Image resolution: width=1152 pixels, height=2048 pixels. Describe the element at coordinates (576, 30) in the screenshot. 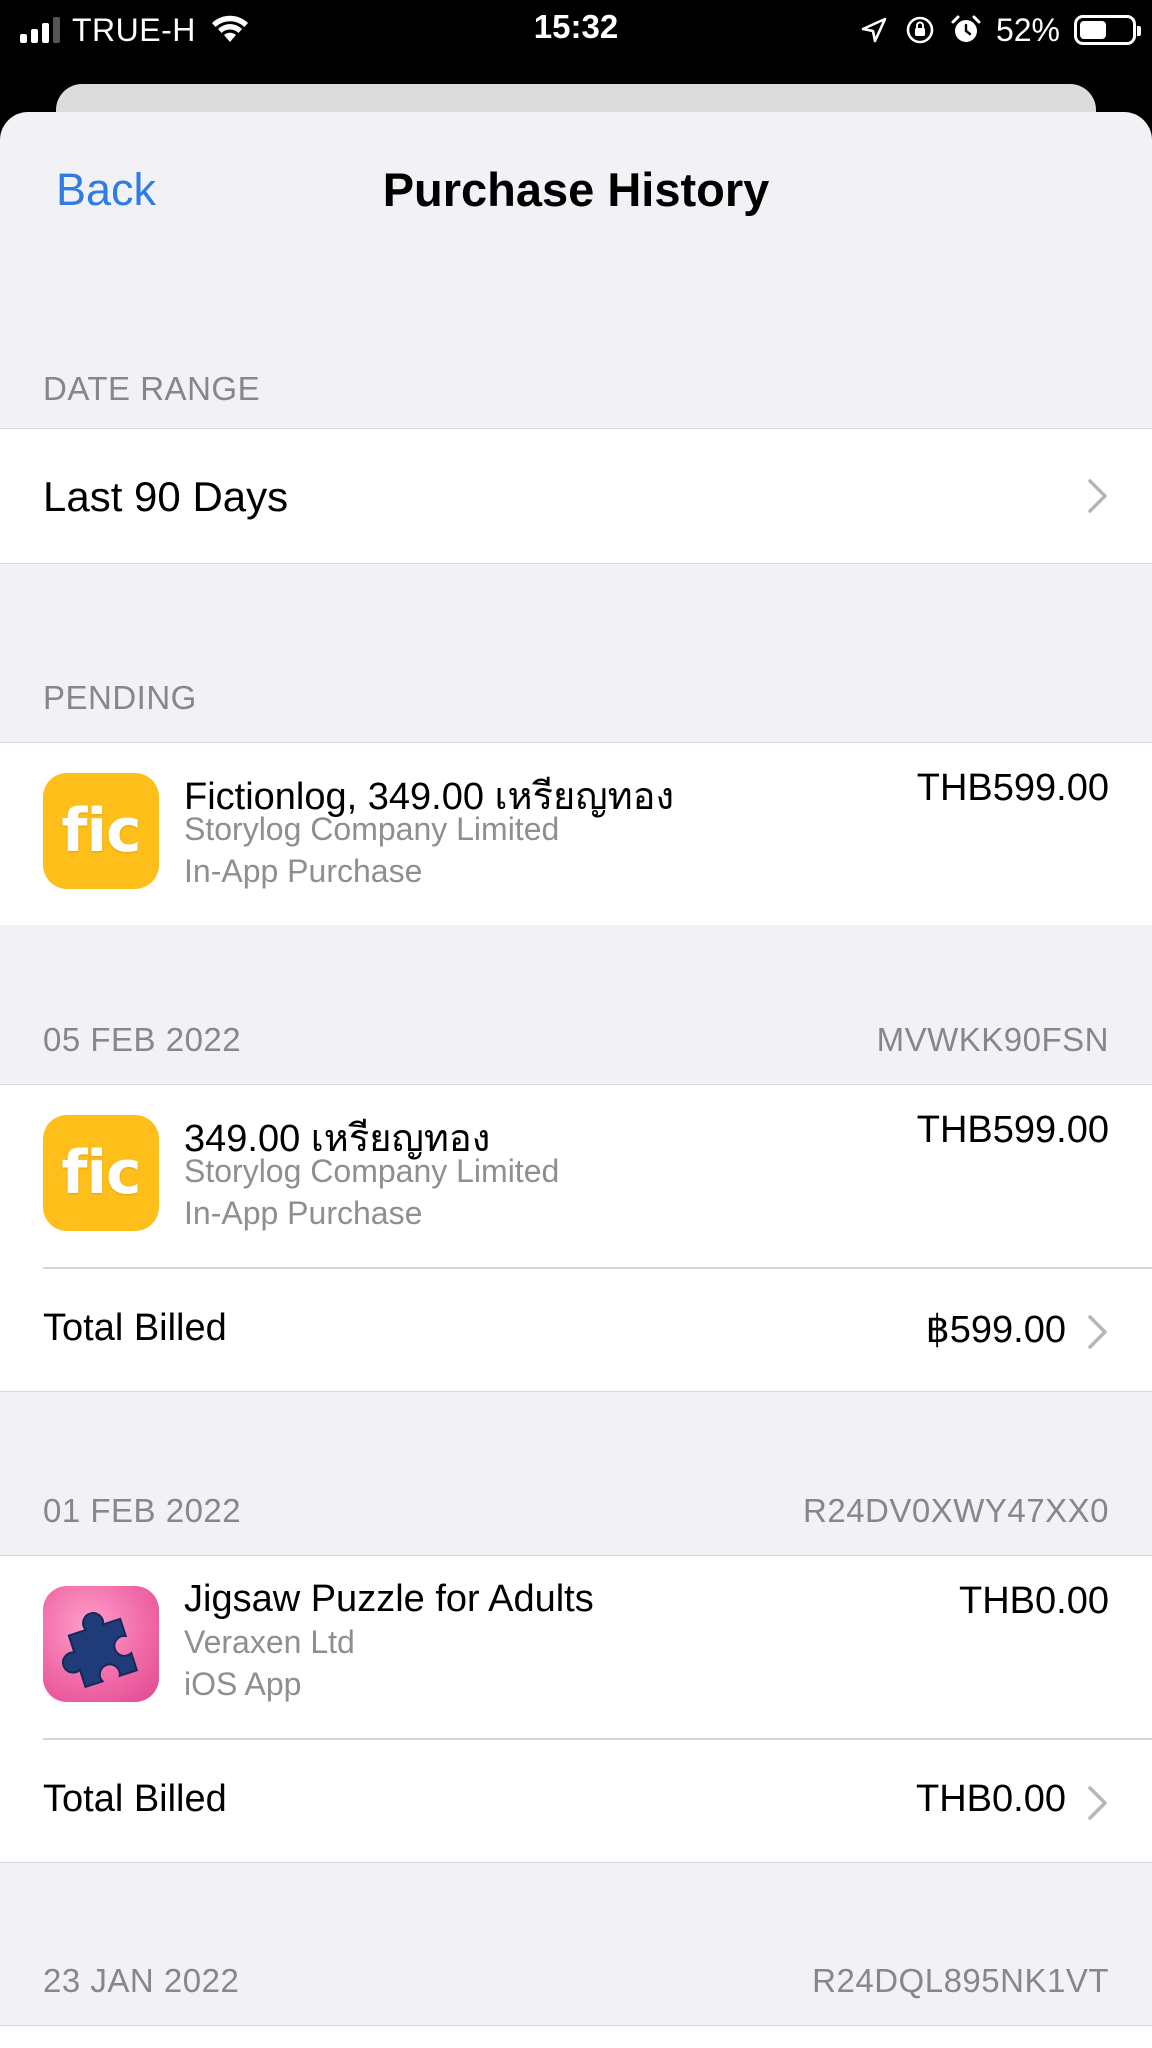

I see `status-bar: TRUE-H 15:32 52%` at that location.